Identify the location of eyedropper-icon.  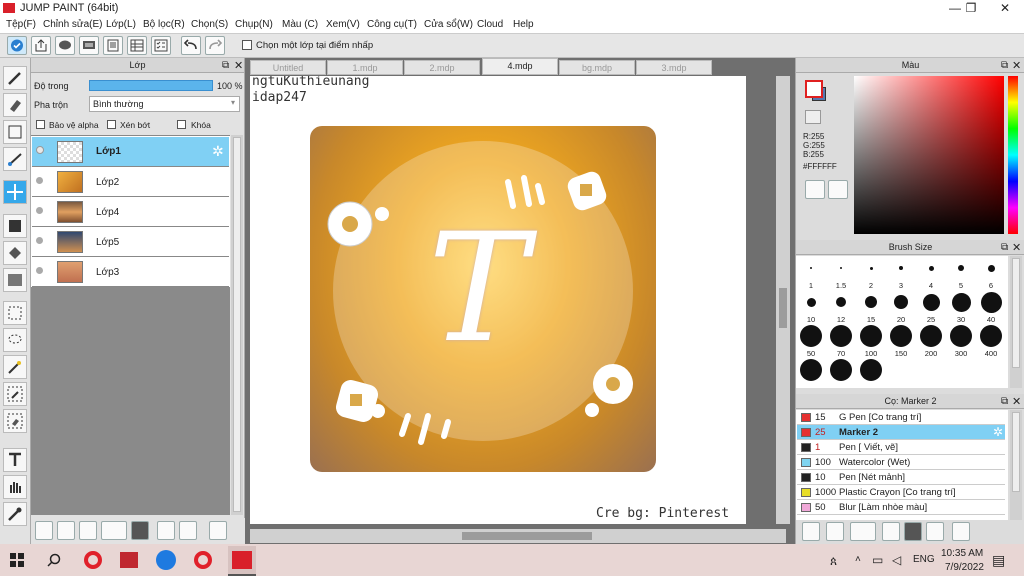
(15, 514).